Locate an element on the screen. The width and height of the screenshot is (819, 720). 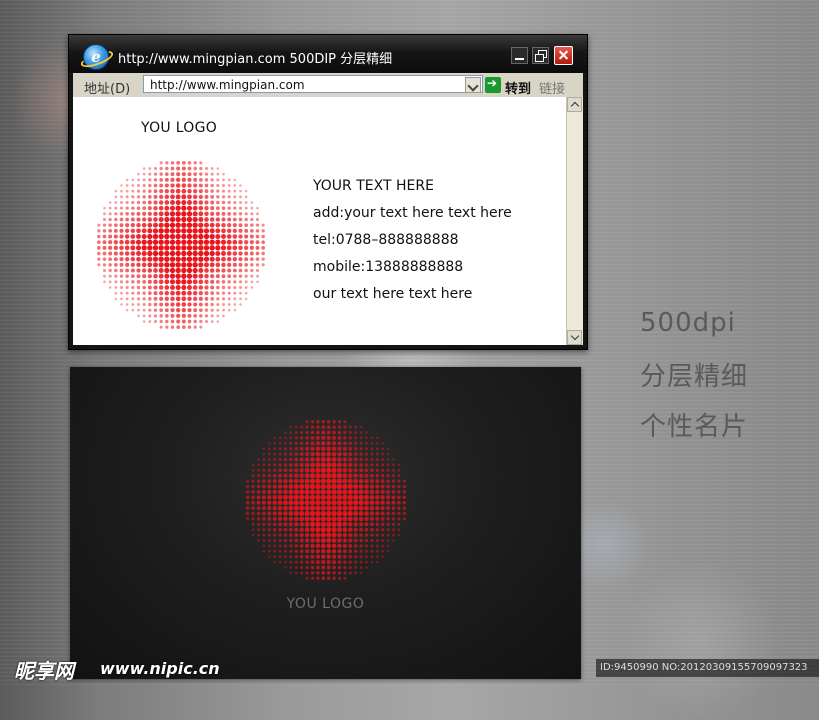
caption-layered: 分层精细 is located at coordinates (694, 377).